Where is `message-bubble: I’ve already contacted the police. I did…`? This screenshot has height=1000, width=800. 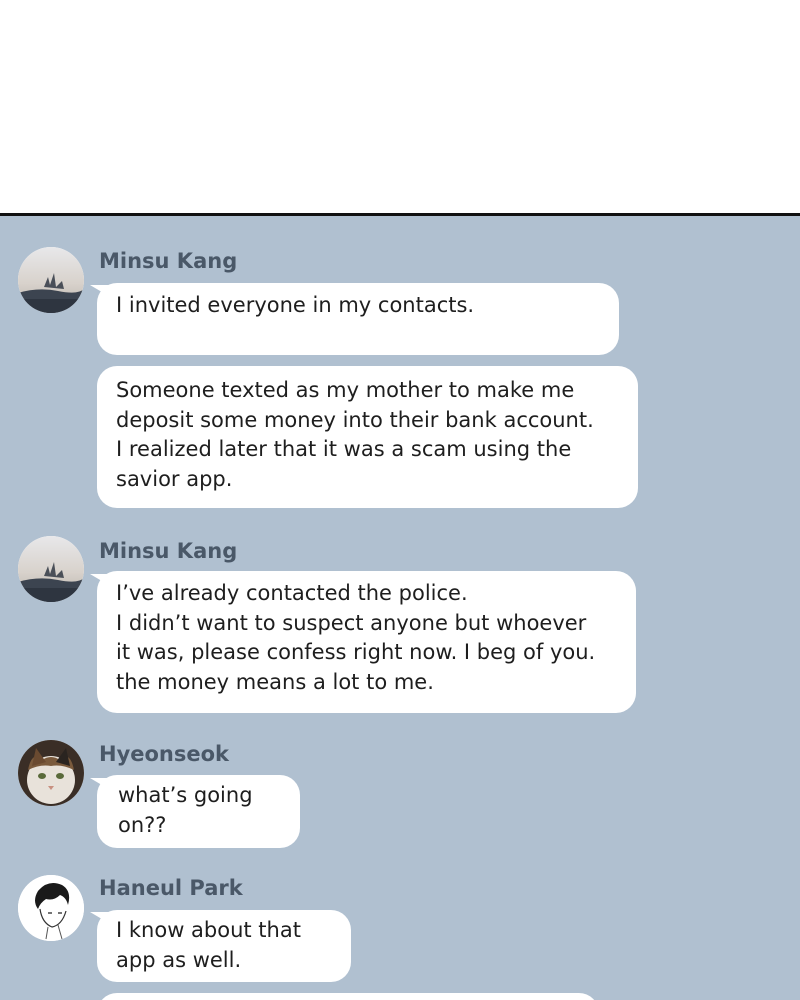
message-bubble: I’ve already contacted the police. I did… is located at coordinates (366, 642).